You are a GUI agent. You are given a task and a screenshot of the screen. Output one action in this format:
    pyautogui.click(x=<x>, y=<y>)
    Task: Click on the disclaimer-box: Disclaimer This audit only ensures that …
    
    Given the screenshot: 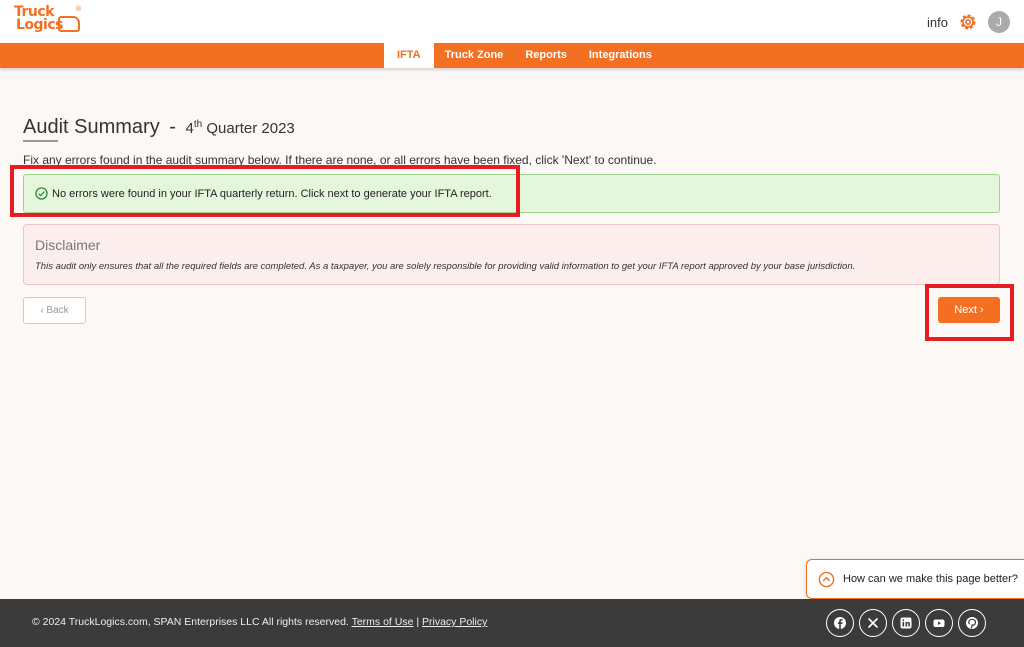 What is the action you would take?
    pyautogui.click(x=511, y=254)
    